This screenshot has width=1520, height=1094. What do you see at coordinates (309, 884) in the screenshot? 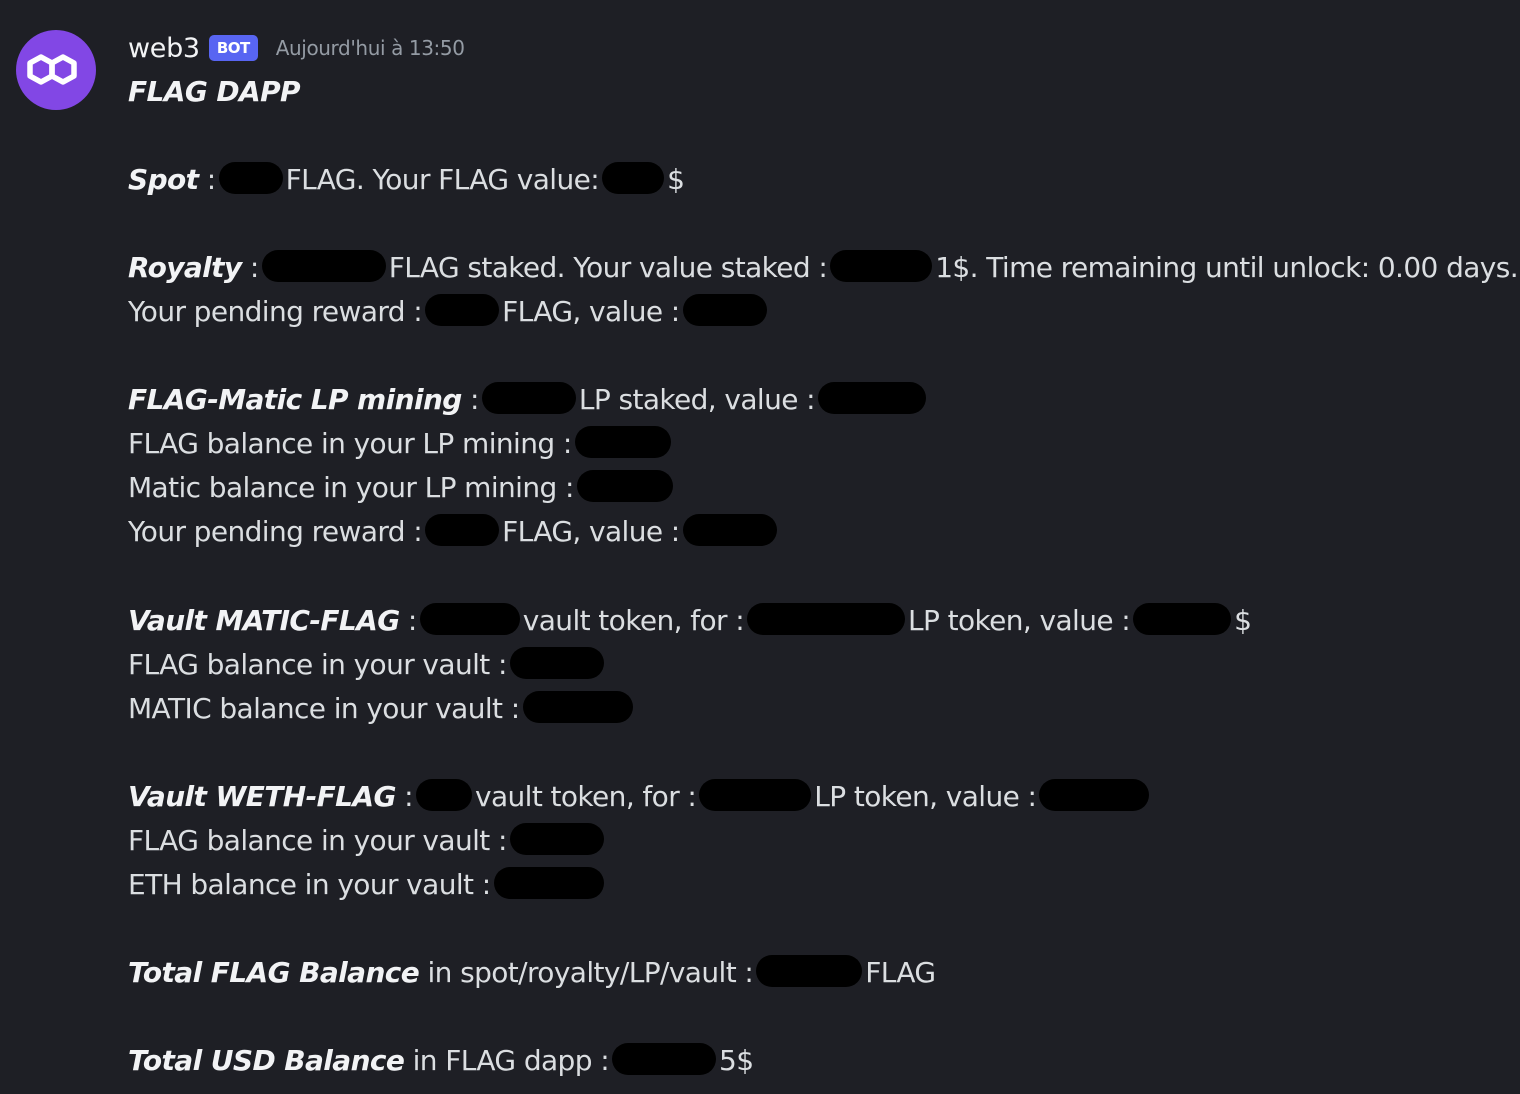
I see `vault-weth-eth-balance-label: ETH balance in your vault :` at bounding box center [309, 884].